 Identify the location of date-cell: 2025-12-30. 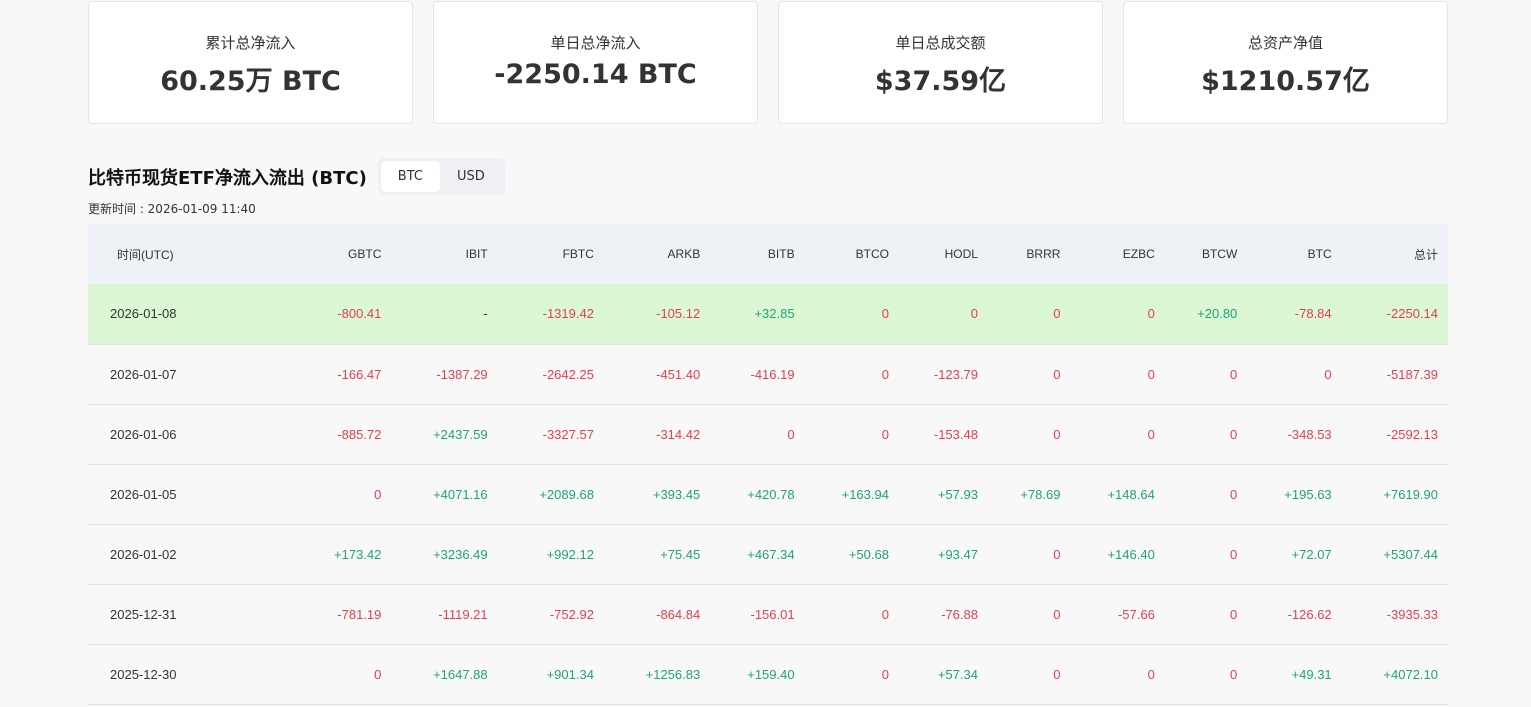
(192, 674).